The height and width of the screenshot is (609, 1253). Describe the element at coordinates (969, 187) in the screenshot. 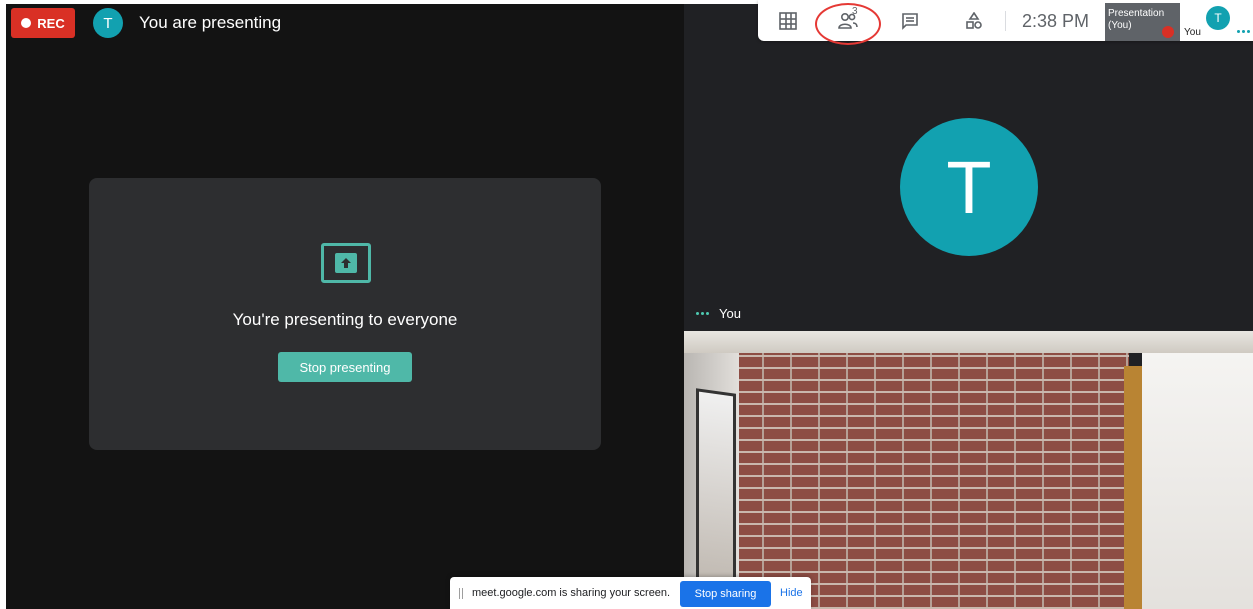

I see `participant-avatar: T` at that location.